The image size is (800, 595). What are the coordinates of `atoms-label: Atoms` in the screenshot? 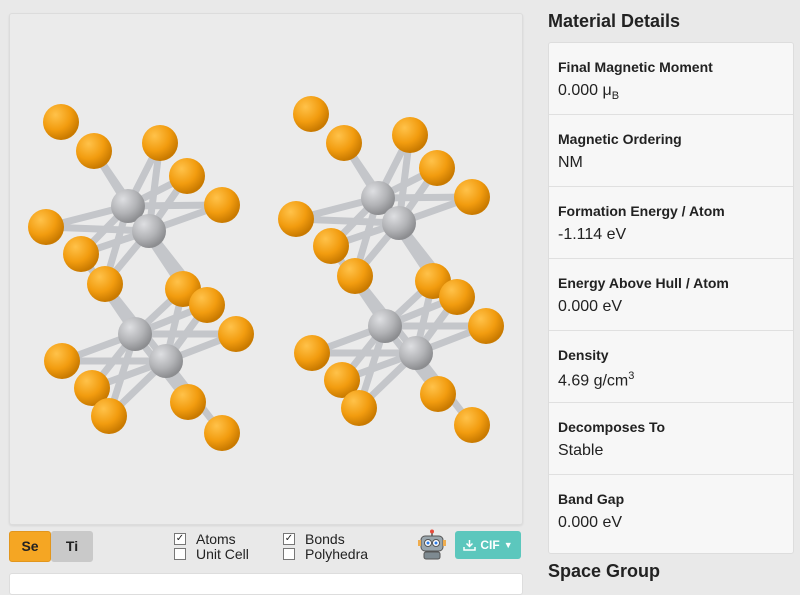 It's located at (216, 539).